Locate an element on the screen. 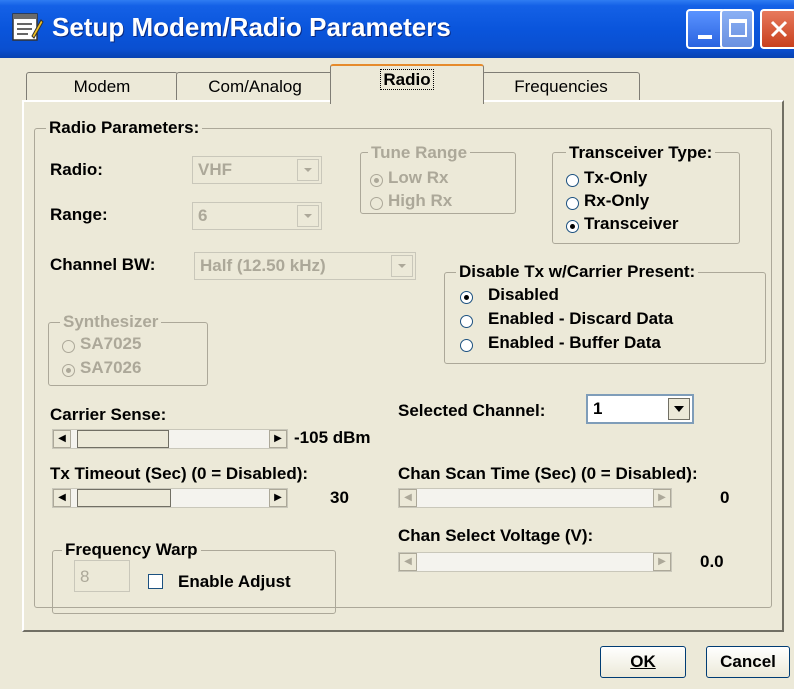 This screenshot has height=689, width=794. maximize-icon is located at coordinates (738, 28).